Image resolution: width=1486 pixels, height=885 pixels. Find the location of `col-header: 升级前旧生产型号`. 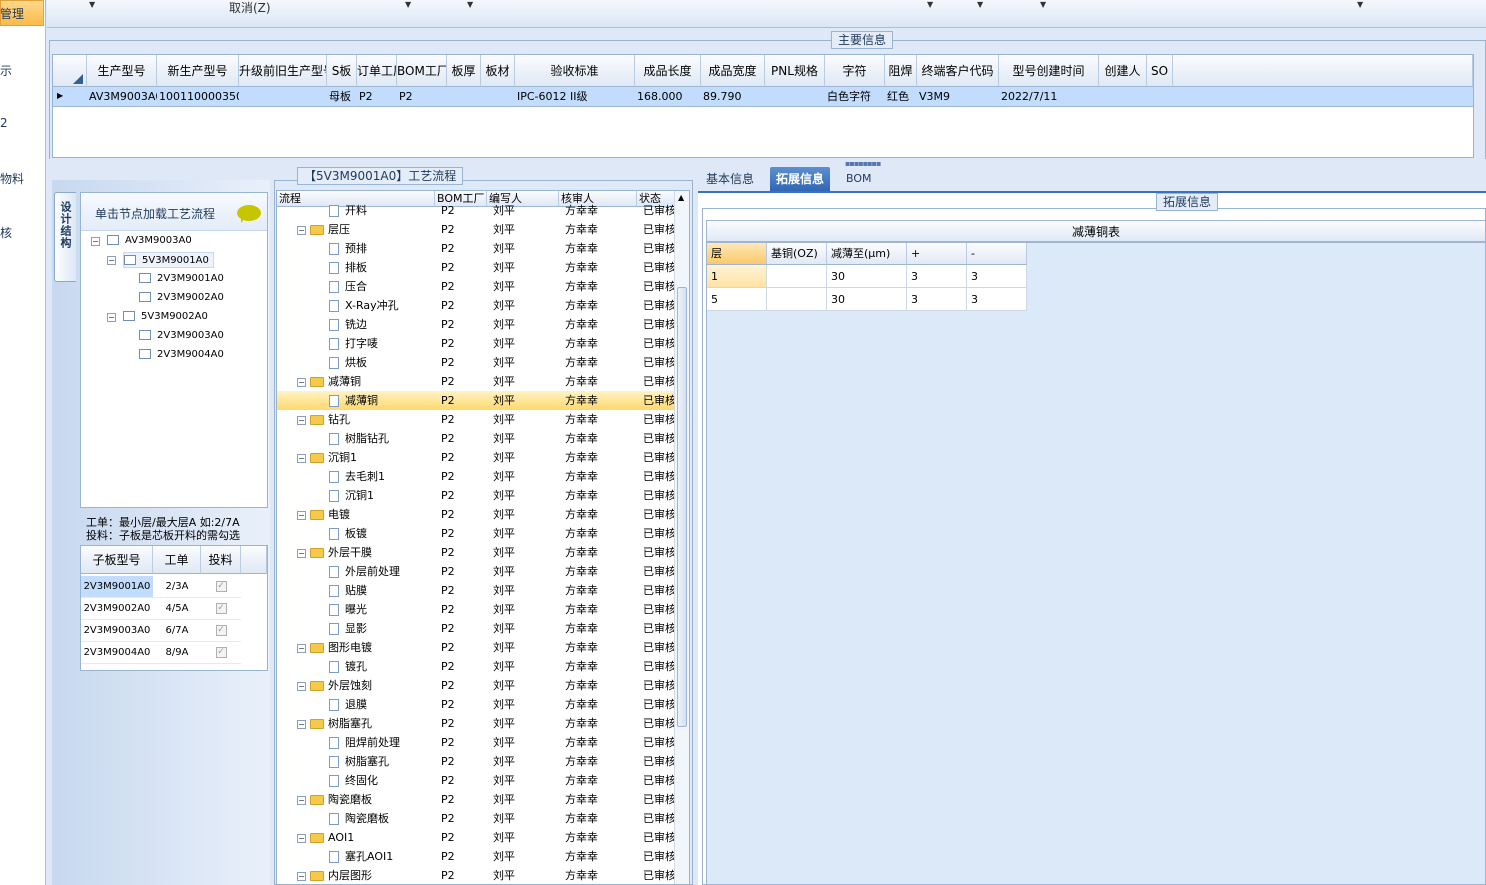

col-header: 升级前旧生产型号 is located at coordinates (283, 71).